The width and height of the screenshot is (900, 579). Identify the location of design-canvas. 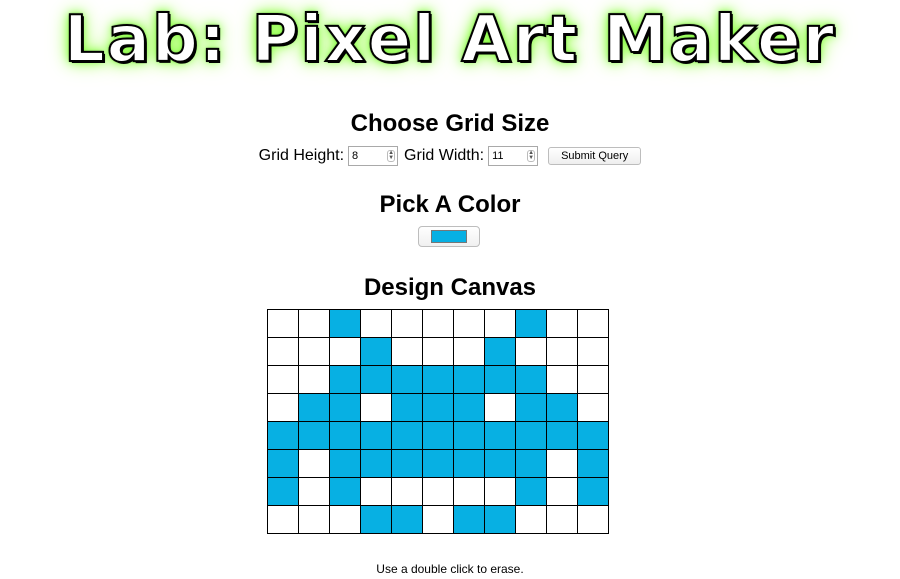
(438, 421).